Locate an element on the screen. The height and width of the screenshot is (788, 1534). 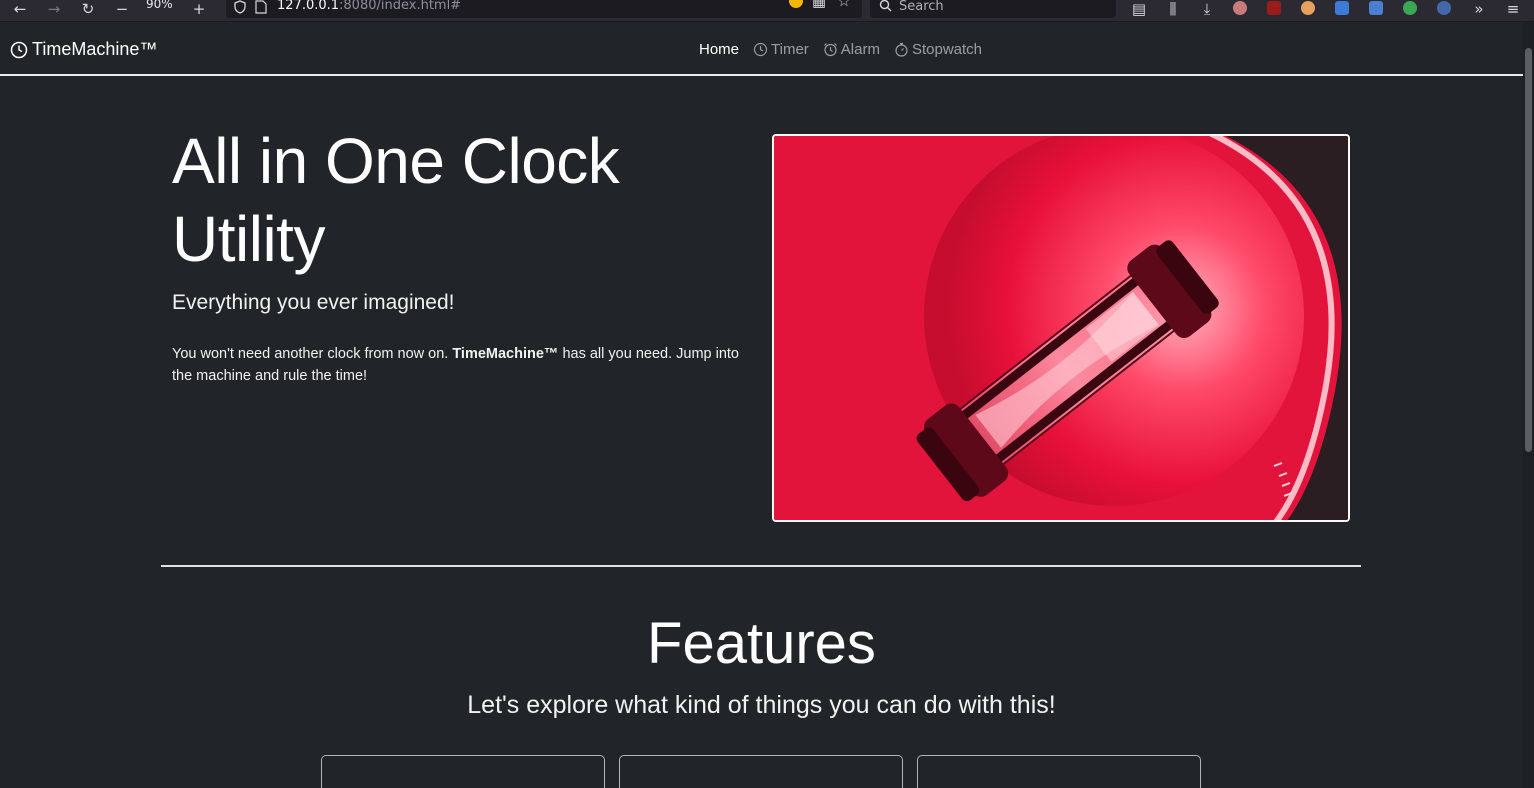
site-navbar: TimeMachine™ Home Timer Alarm Stopwatch is located at coordinates (761, 49).